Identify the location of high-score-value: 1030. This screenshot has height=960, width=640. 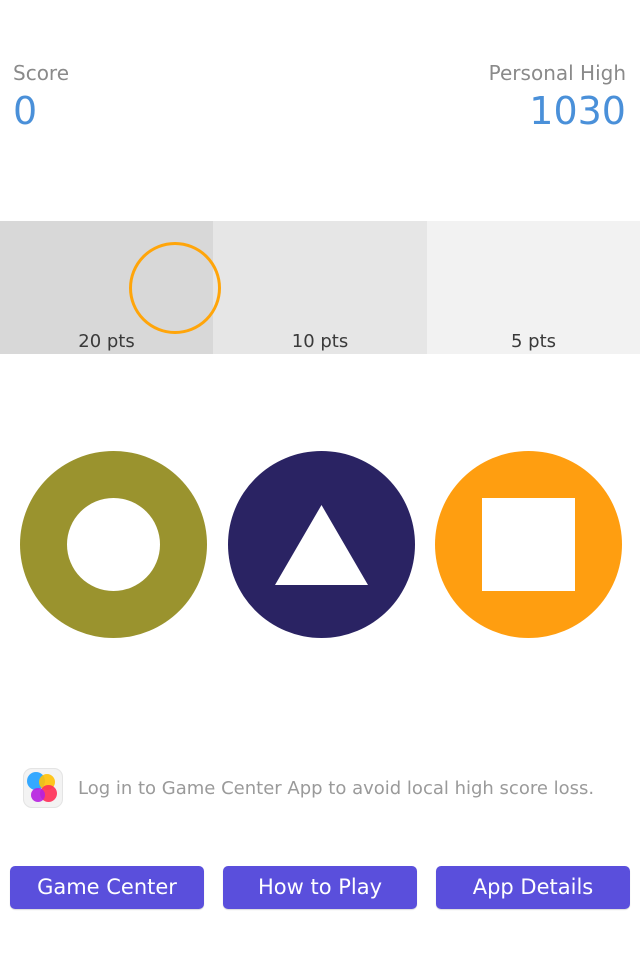
(577, 111).